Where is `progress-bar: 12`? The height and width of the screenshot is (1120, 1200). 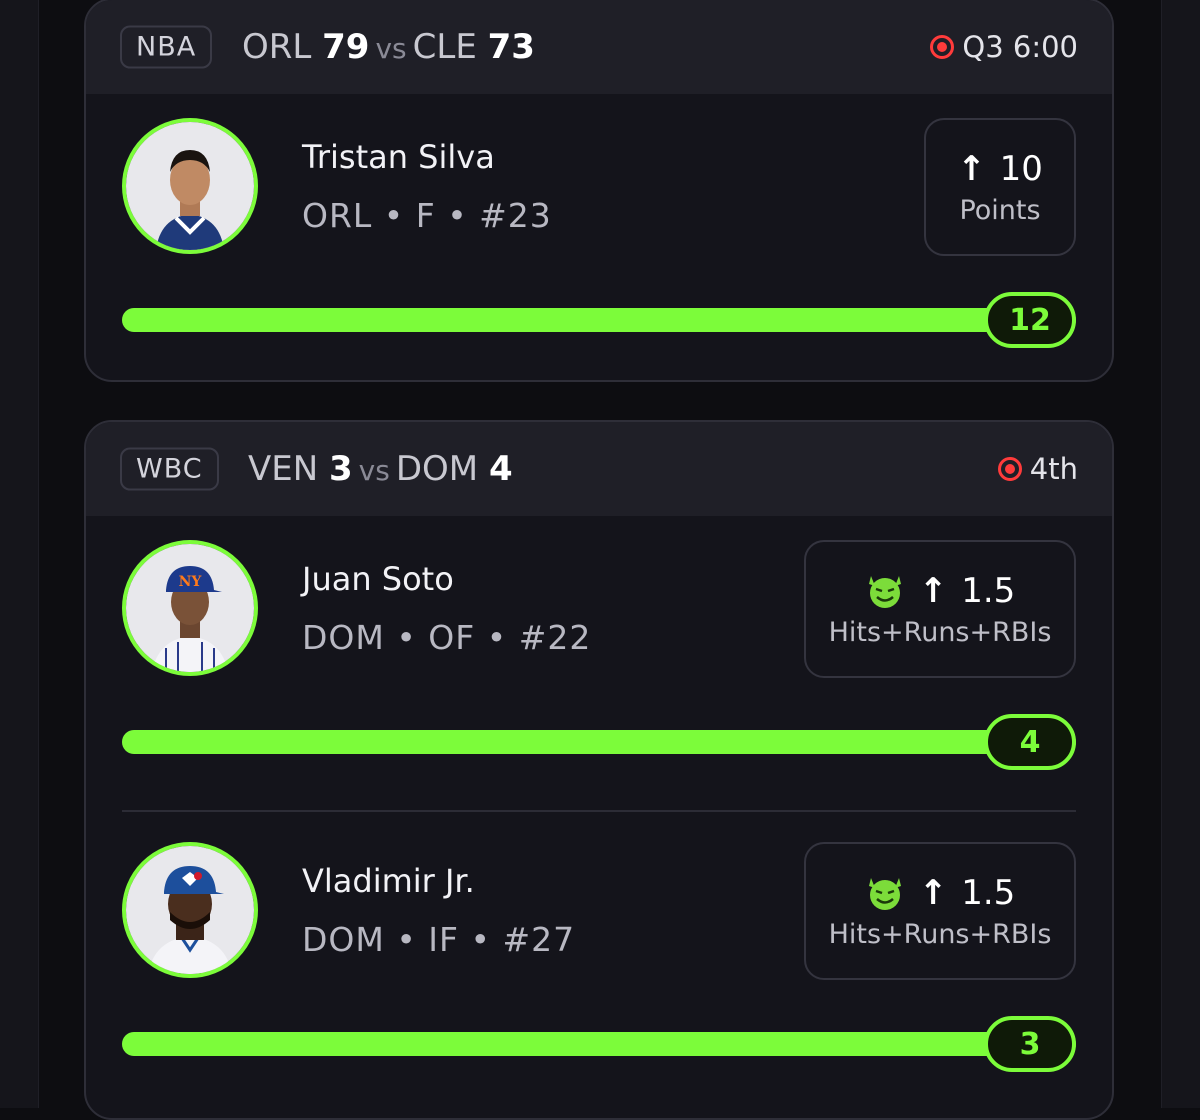 progress-bar: 12 is located at coordinates (599, 320).